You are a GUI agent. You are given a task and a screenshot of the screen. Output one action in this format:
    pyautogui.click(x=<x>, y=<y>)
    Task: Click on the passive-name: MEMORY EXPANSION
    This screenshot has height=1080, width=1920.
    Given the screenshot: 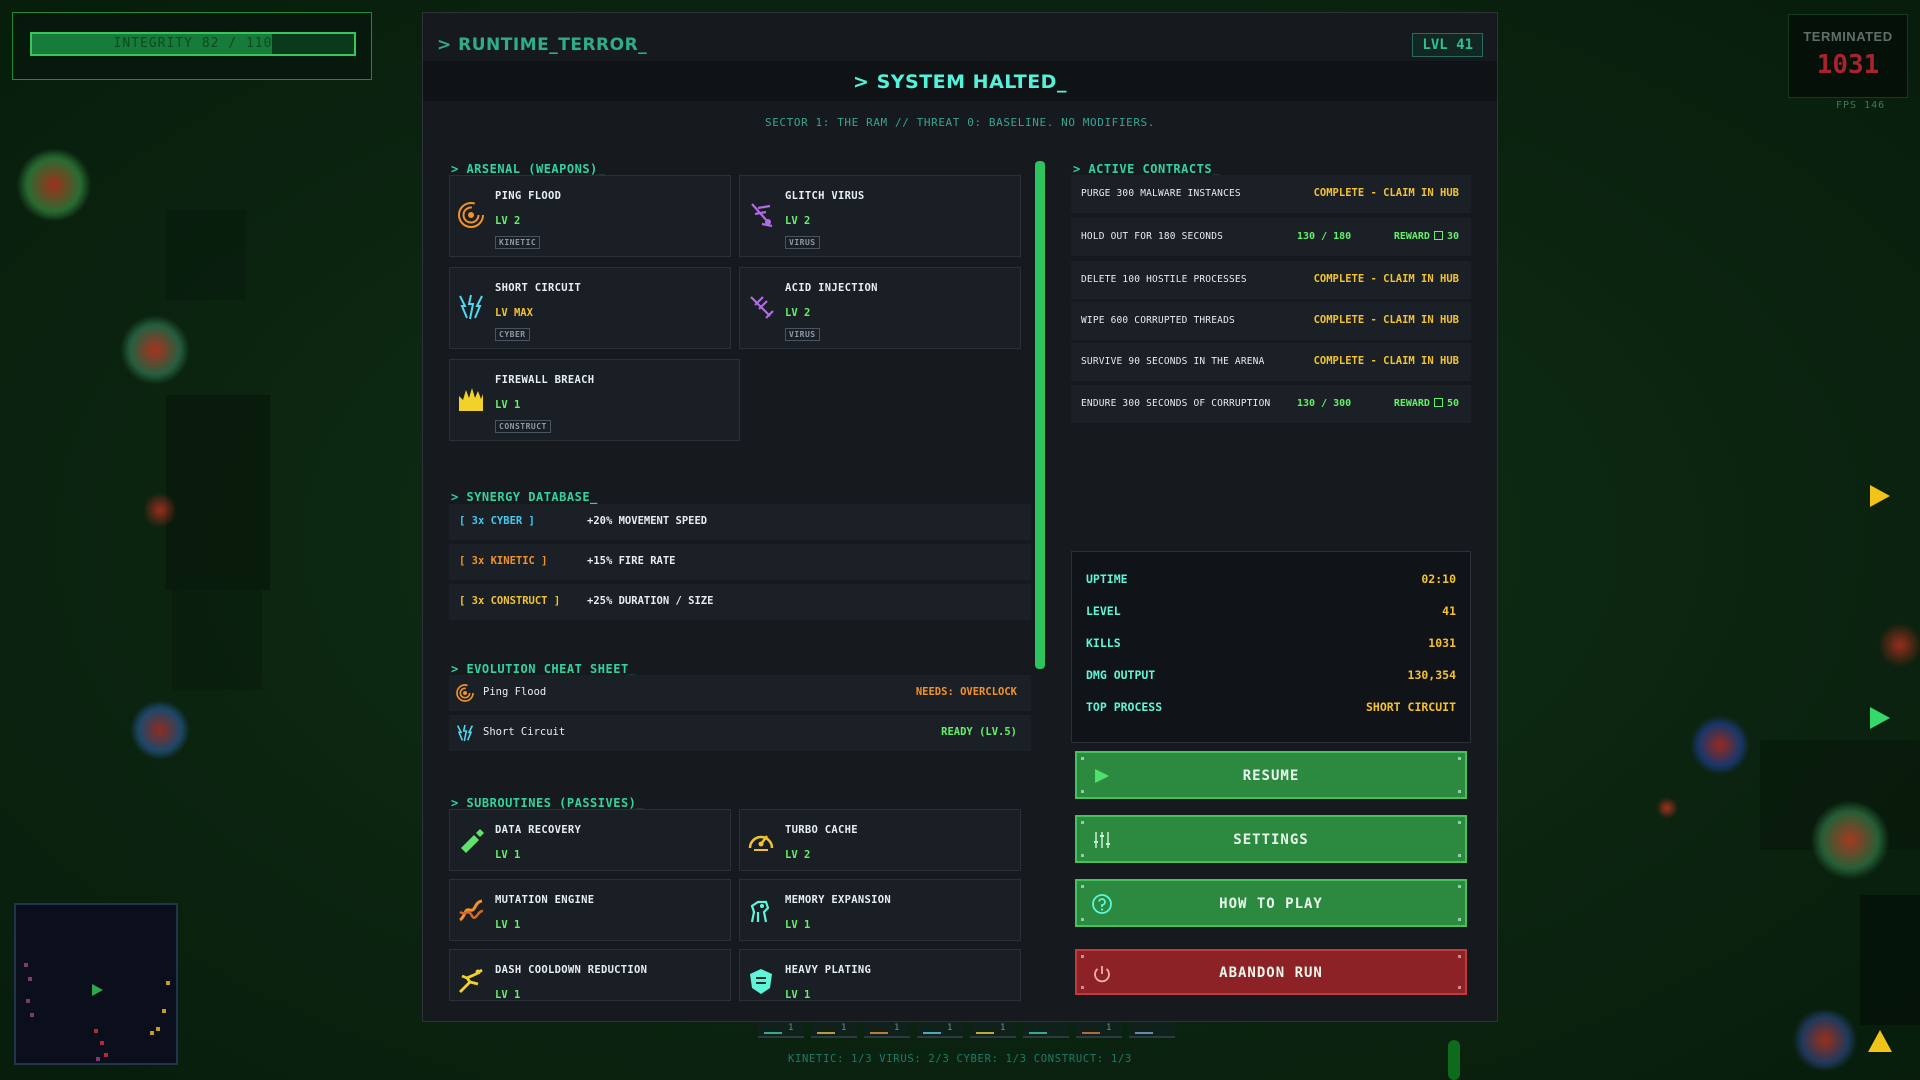 What is the action you would take?
    pyautogui.click(x=838, y=900)
    